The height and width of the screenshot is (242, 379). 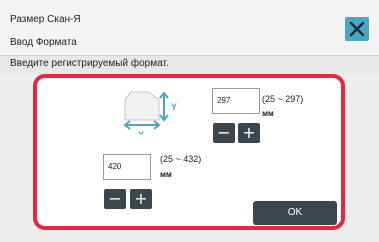 What do you see at coordinates (43, 42) in the screenshot?
I see `dialog-subtitle: Ввод Формата` at bounding box center [43, 42].